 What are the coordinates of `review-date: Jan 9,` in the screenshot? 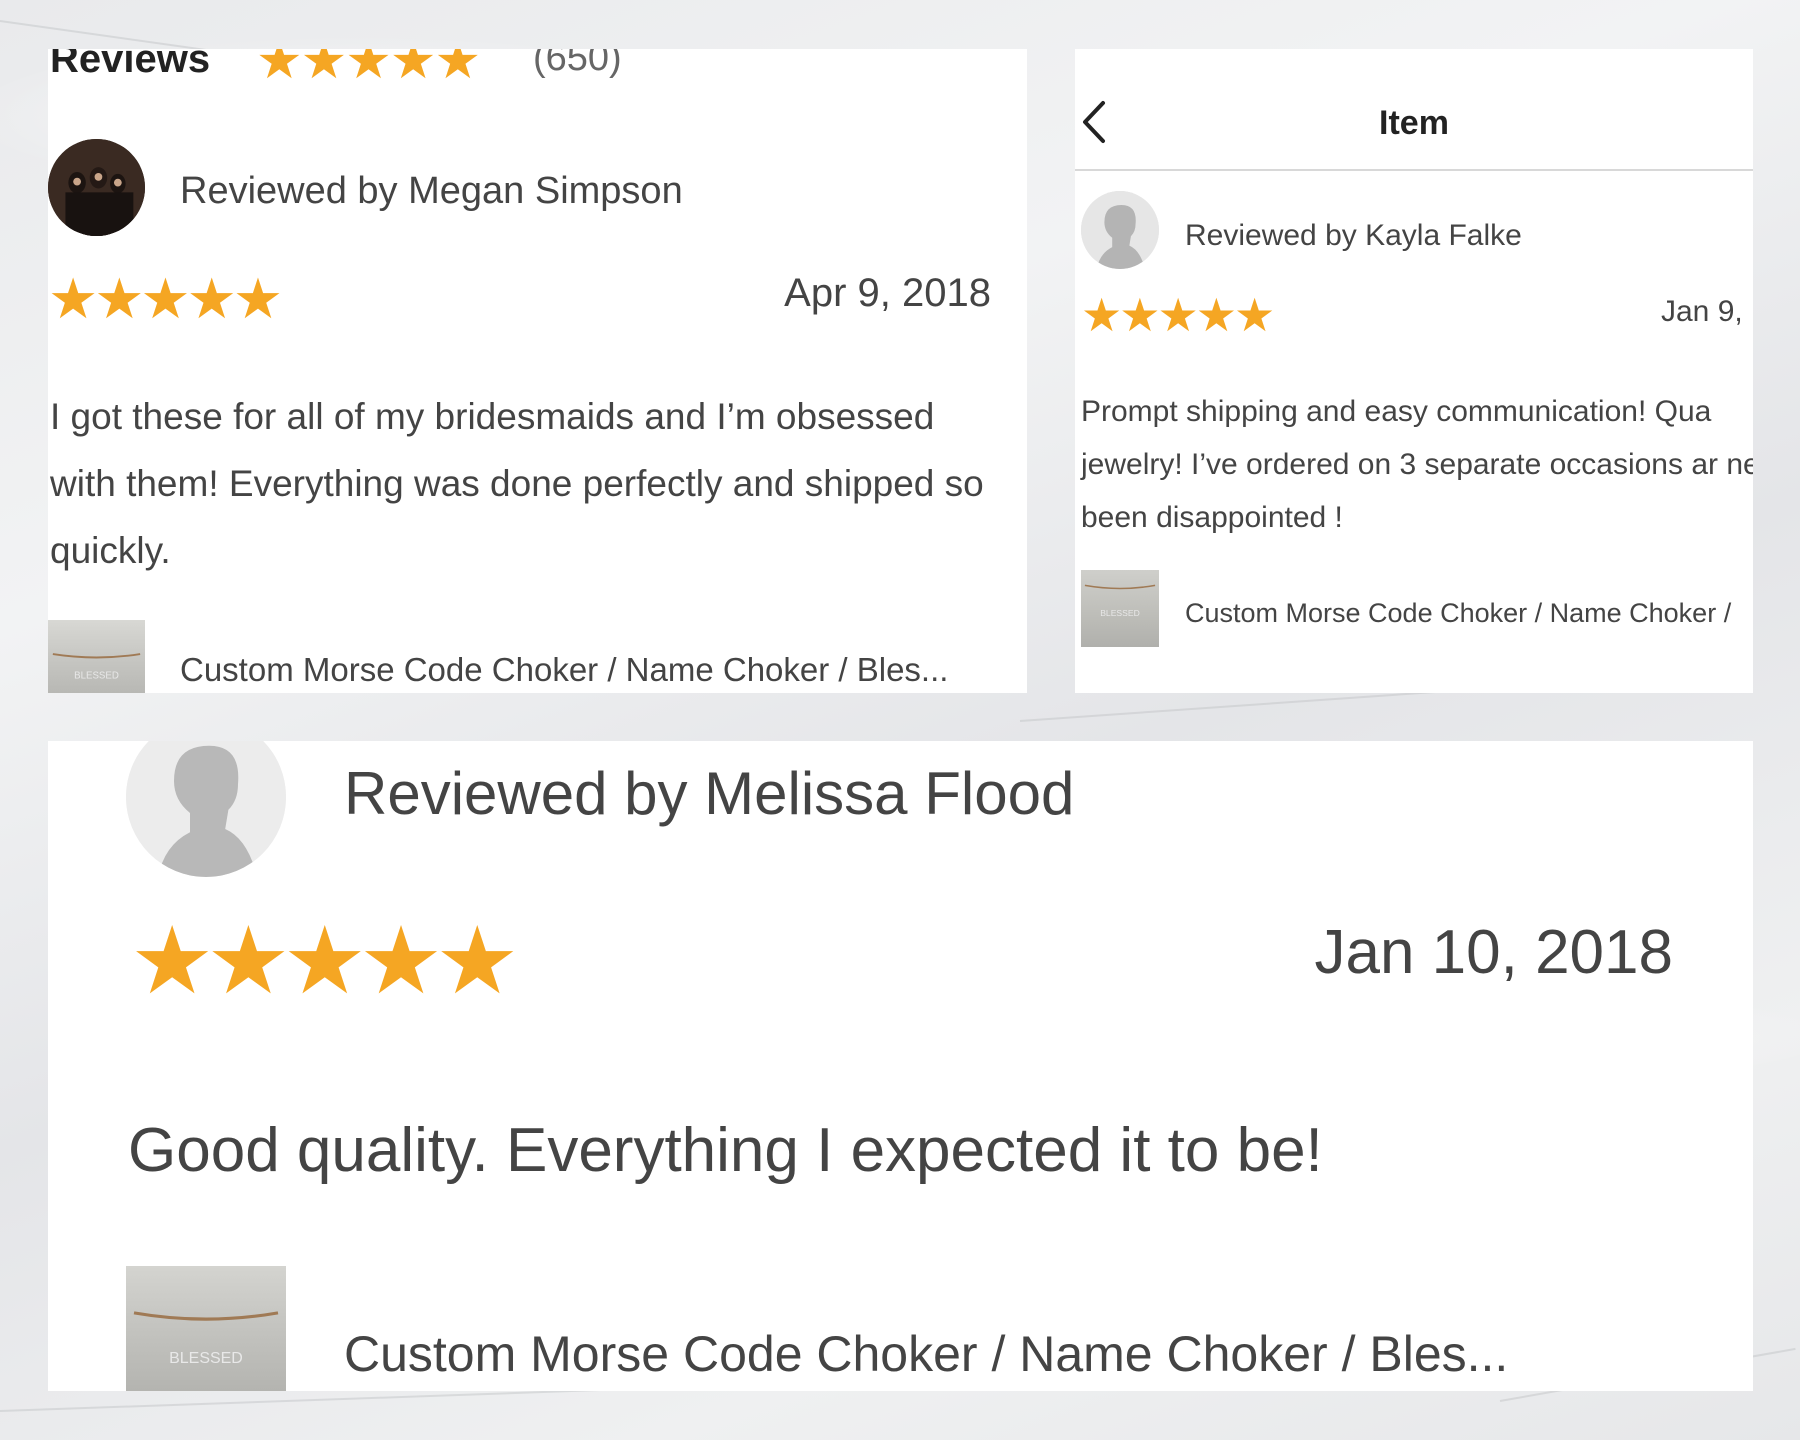 It's located at (1702, 311).